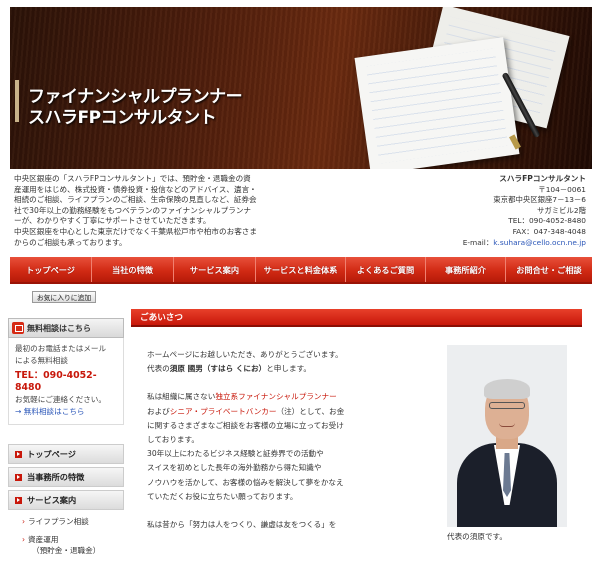  I want to click on sidebar-sub-life-plan: › ライフプラン相談, so click(55, 522).